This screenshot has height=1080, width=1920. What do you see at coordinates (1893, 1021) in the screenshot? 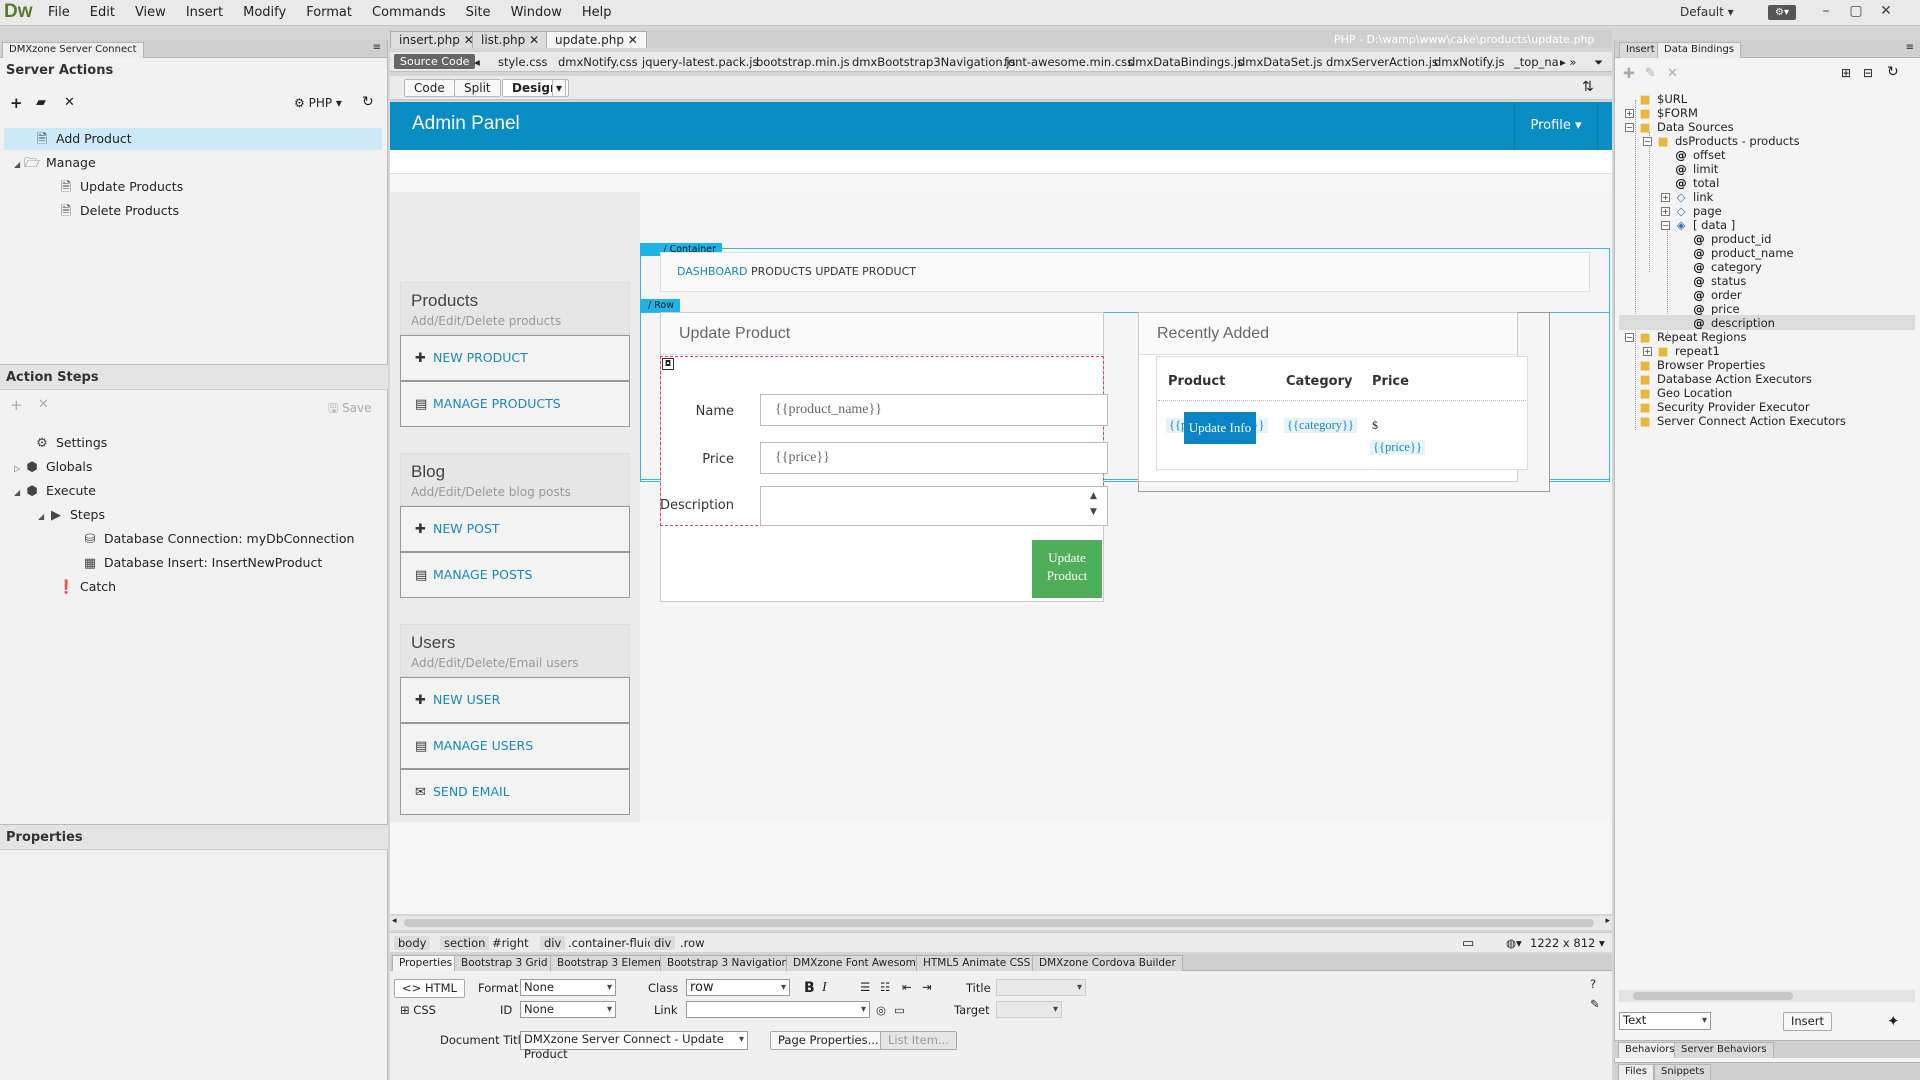
I see `magic-wand-icon: ✦` at bounding box center [1893, 1021].